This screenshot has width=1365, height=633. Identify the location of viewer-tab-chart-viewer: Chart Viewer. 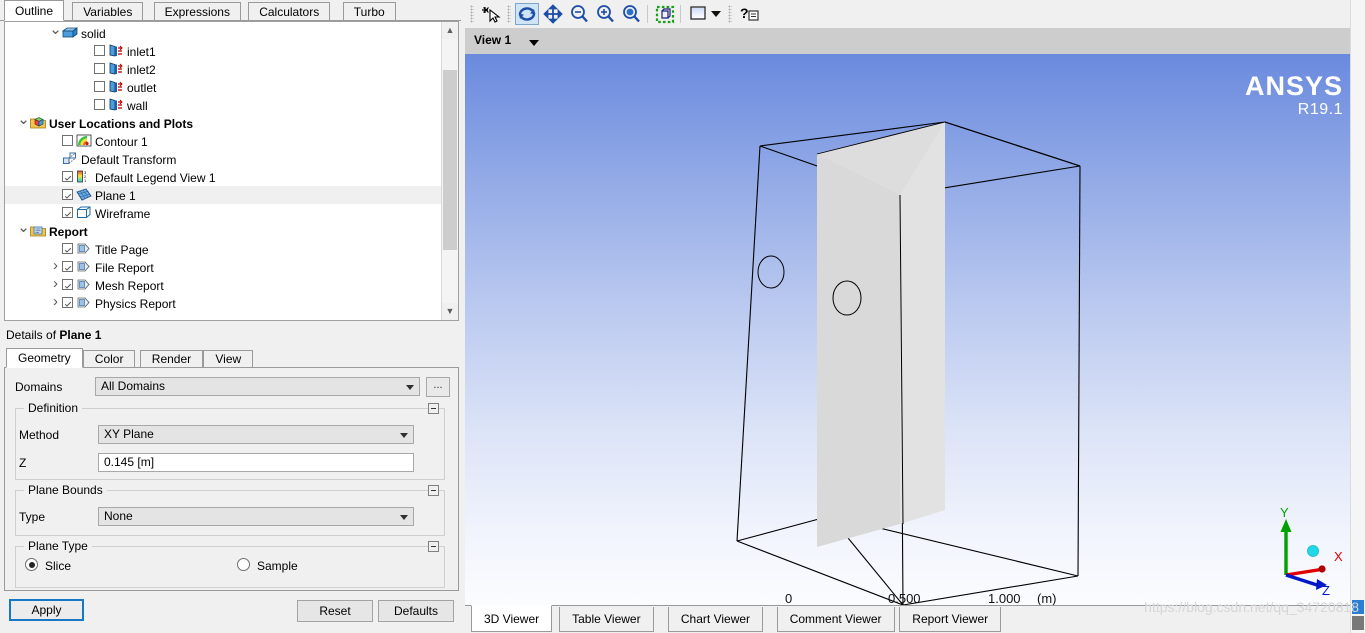
(715, 619).